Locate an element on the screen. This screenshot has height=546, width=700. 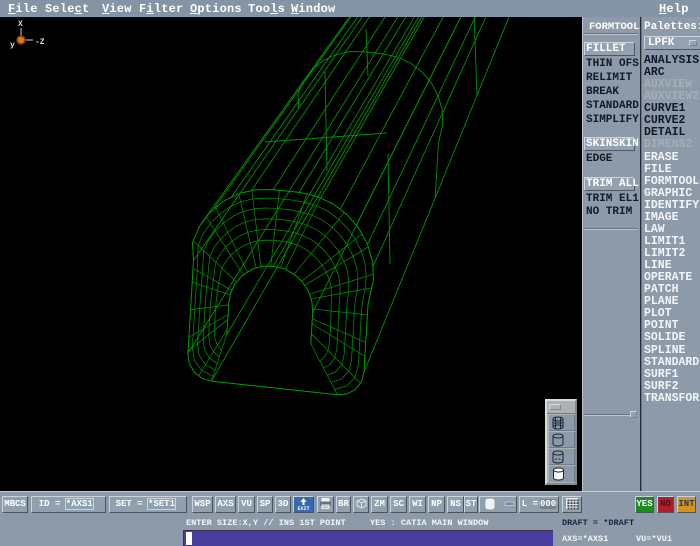
svg-text: X is located at coordinates (20, 24).